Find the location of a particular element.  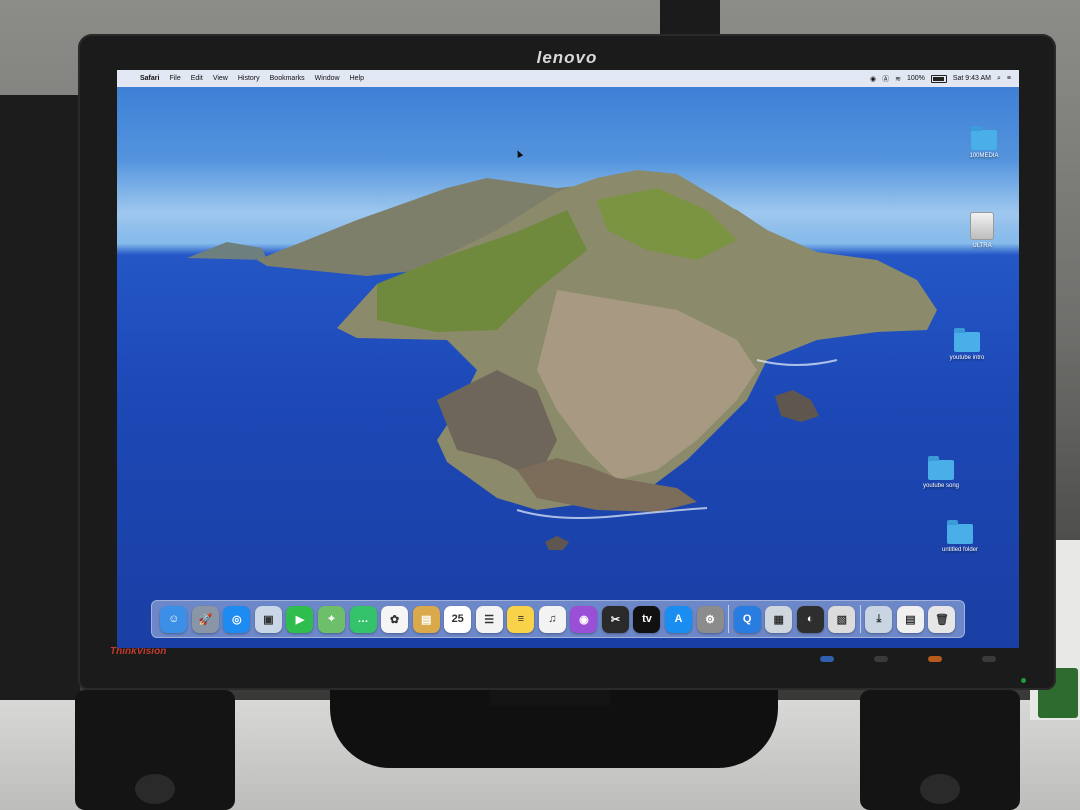

right-speaker is located at coordinates (940, 750).